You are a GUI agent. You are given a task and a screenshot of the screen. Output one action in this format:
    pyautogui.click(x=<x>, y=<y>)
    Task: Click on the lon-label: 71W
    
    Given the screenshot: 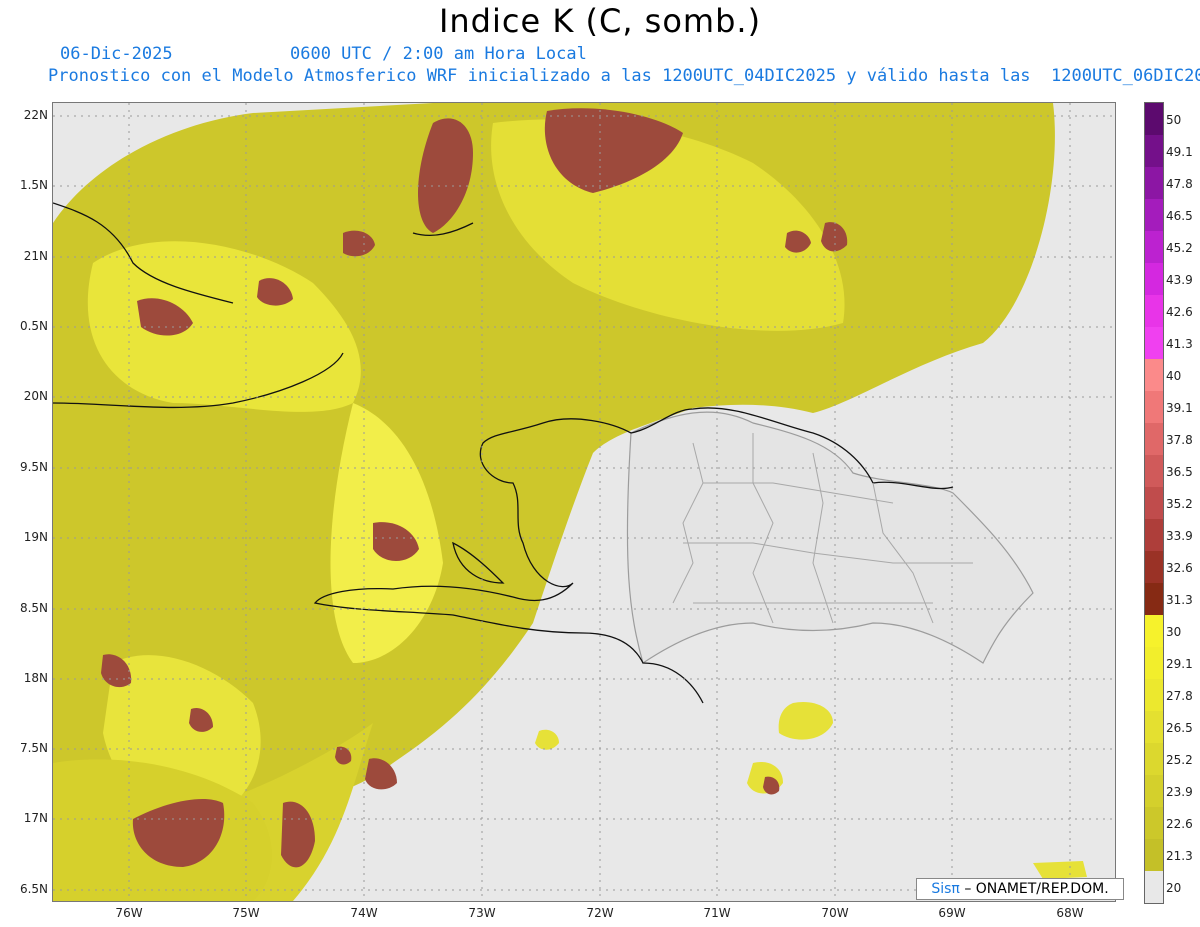 What is the action you would take?
    pyautogui.click(x=717, y=913)
    